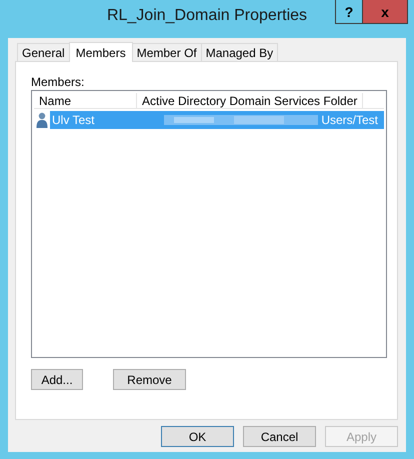 The image size is (414, 459). What do you see at coordinates (239, 52) in the screenshot?
I see `tab: Managed By` at bounding box center [239, 52].